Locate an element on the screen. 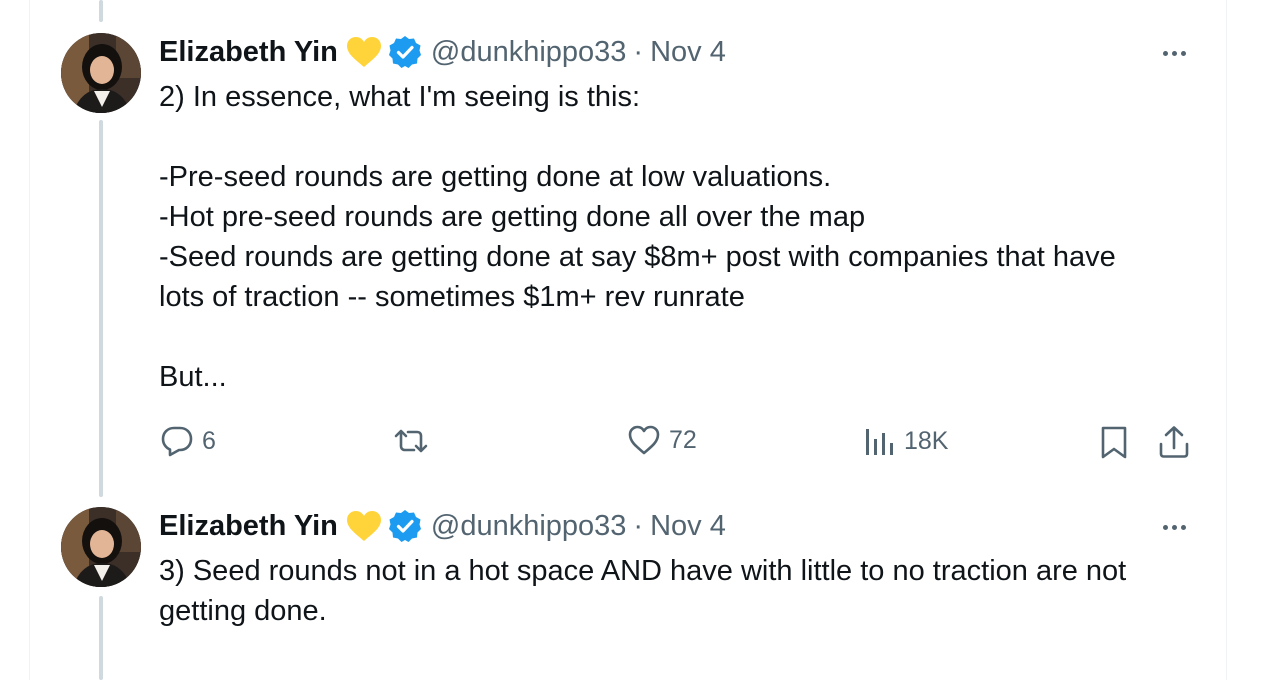  retweet-button is located at coordinates (411, 441).